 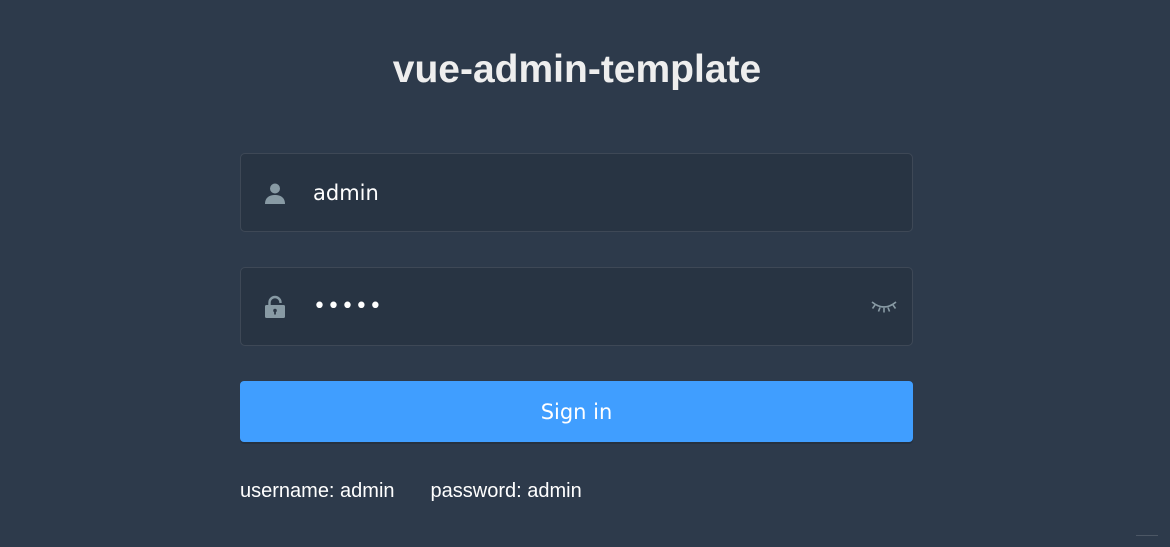 I want to click on eye-closed-icon, so click(x=884, y=306).